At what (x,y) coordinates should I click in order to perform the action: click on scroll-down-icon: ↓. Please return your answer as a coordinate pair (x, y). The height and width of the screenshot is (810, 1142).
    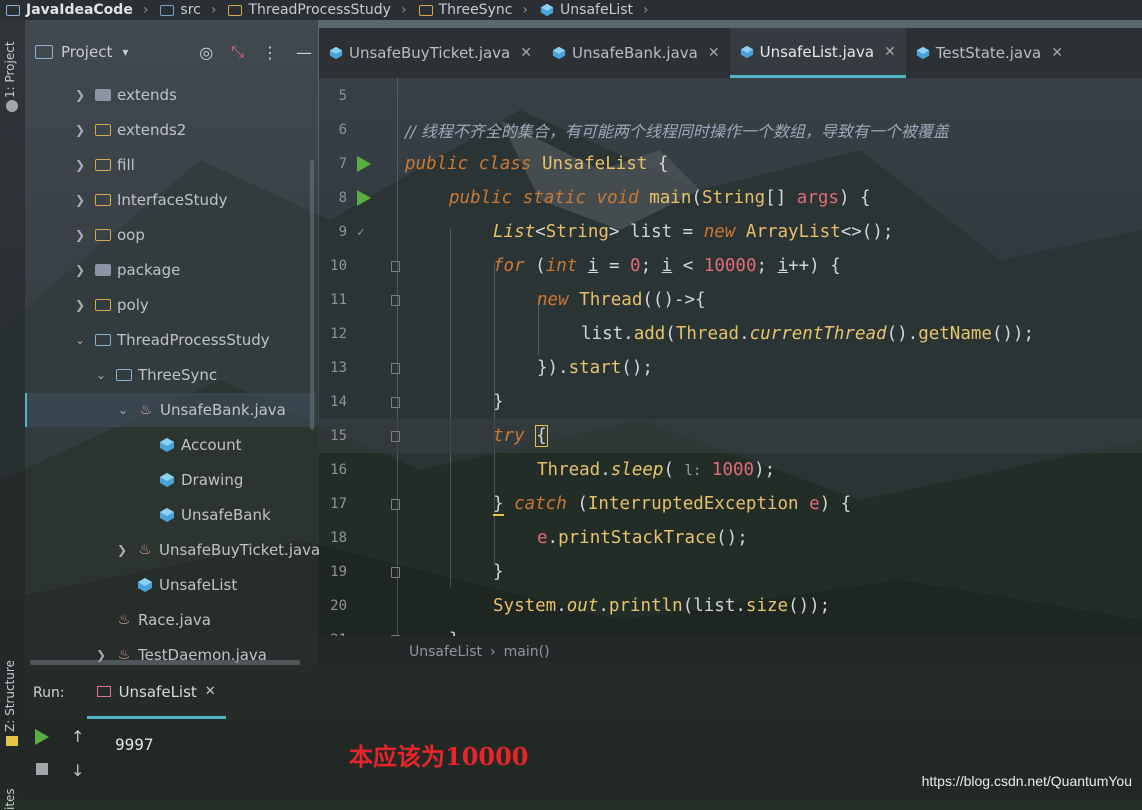
    Looking at the image, I should click on (77, 770).